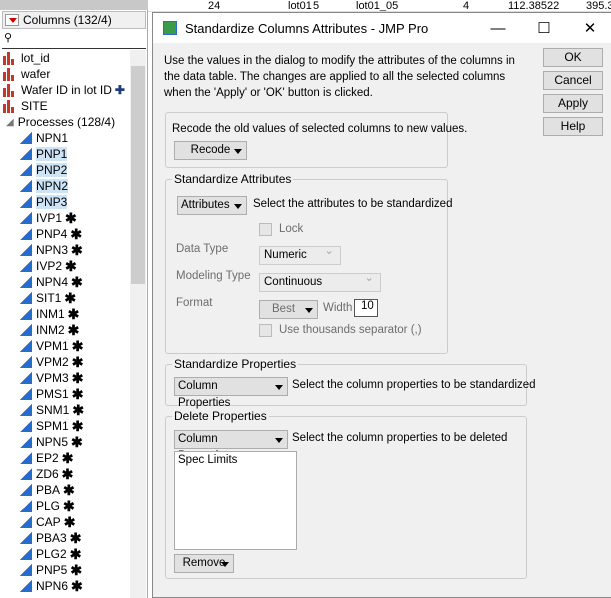 Image resolution: width=611 pixels, height=598 pixels. What do you see at coordinates (214, 6) in the screenshot?
I see `table-cell: 24` at bounding box center [214, 6].